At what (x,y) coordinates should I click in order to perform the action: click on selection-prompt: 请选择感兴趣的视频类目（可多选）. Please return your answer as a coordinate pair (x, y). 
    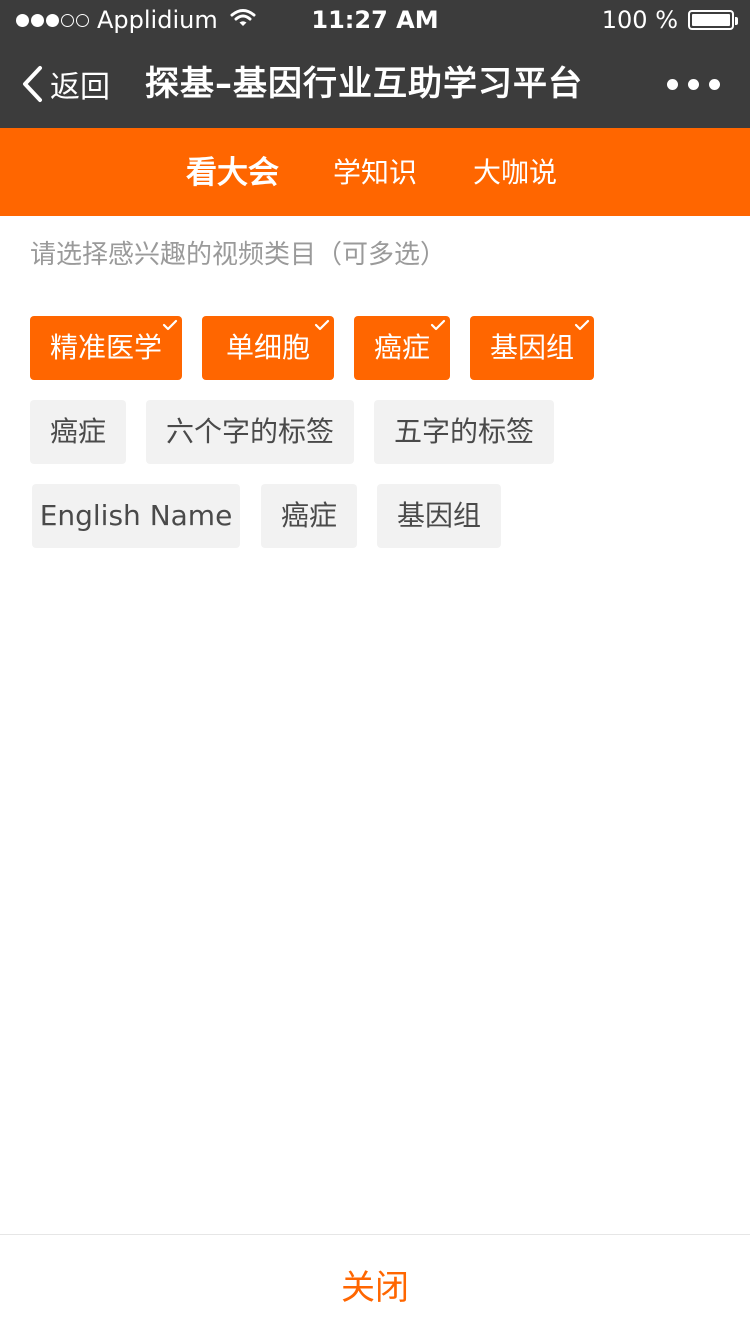
    Looking at the image, I should click on (238, 255).